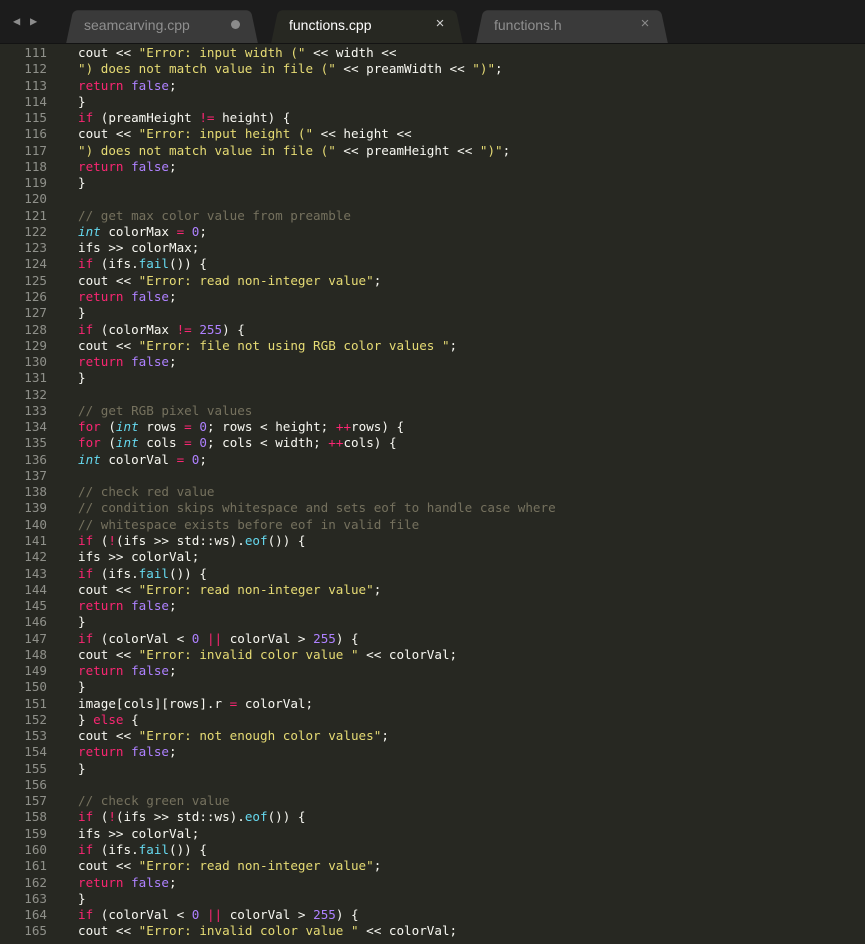 Image resolution: width=865 pixels, height=944 pixels. What do you see at coordinates (432, 232) in the screenshot?
I see `code-line: 122 int colorMax = 0;` at bounding box center [432, 232].